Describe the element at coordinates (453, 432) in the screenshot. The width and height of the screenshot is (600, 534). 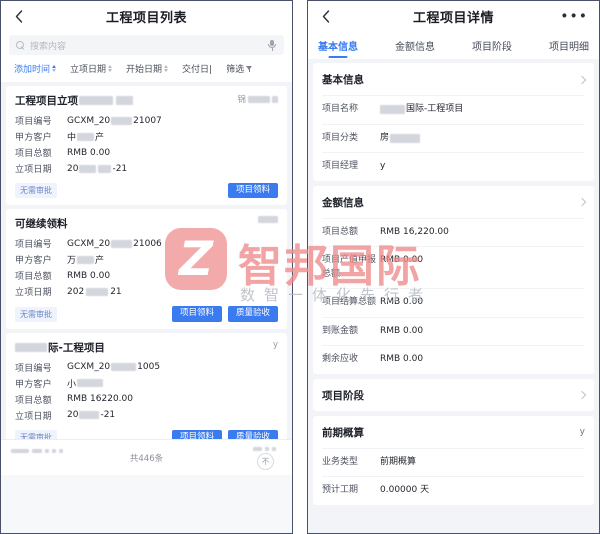
I see `section-header: 前期概算 y` at that location.